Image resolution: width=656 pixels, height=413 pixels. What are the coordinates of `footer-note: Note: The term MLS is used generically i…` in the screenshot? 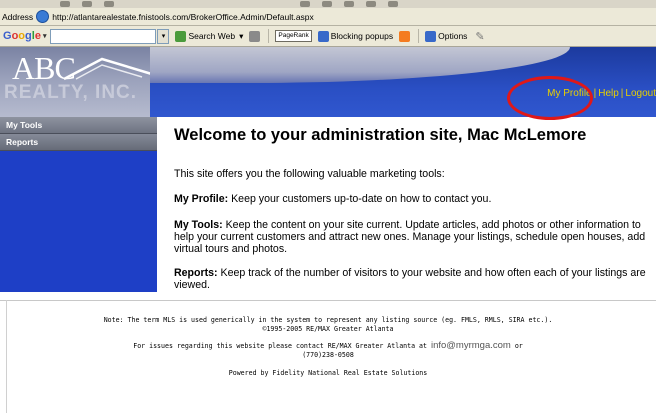 It's located at (328, 320).